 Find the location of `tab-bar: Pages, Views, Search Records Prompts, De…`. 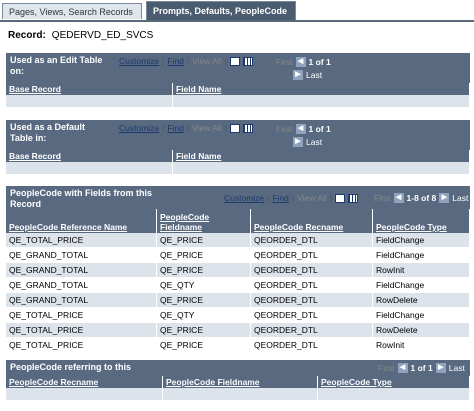

tab-bar: Pages, Views, Search Records Prompts, De… is located at coordinates (237, 11).